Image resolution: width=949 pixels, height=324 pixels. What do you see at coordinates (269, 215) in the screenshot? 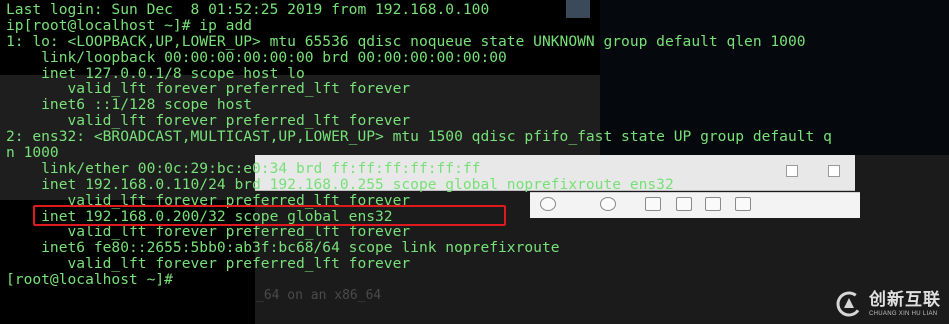
I see `highlight-annotation-box` at bounding box center [269, 215].